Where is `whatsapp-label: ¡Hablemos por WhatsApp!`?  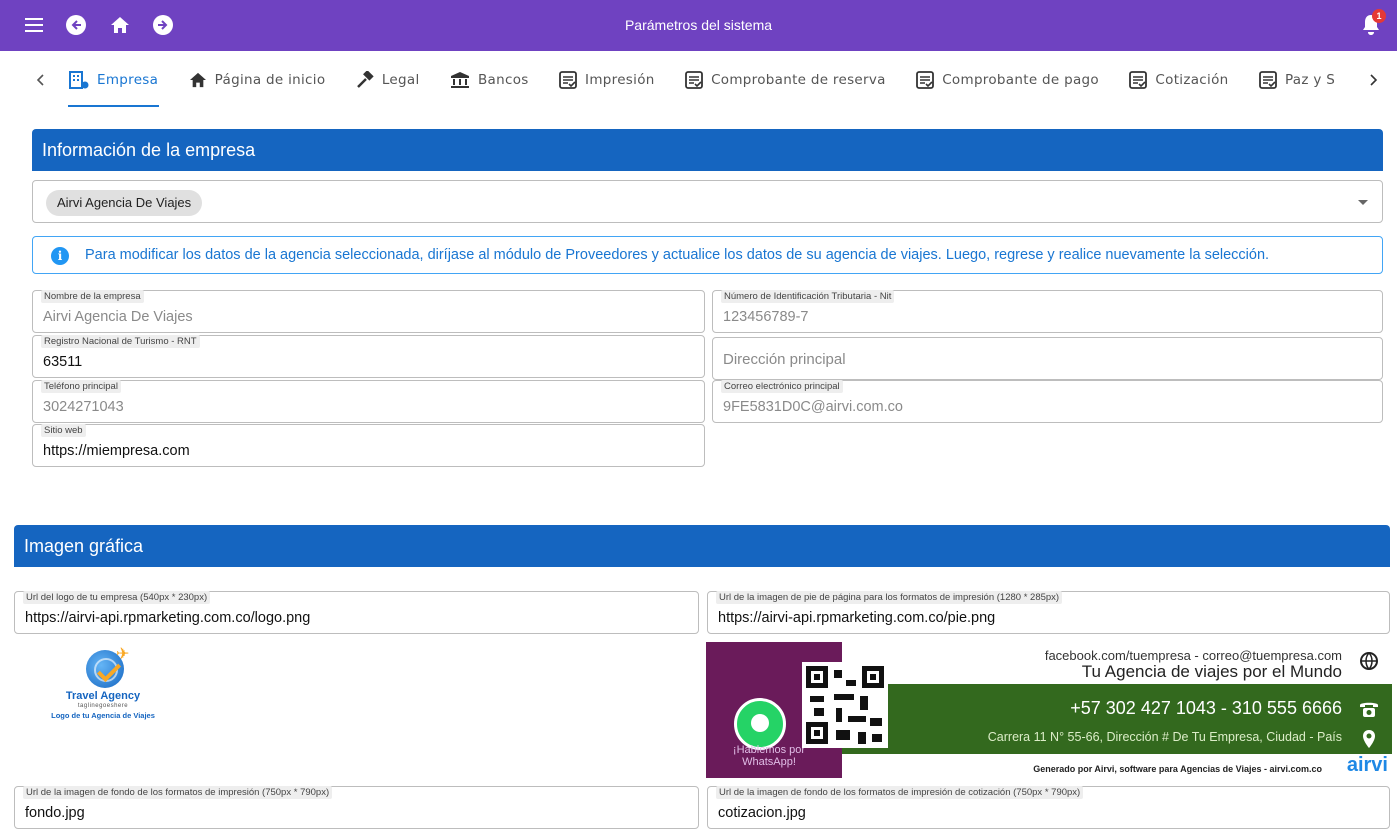 whatsapp-label: ¡Hablemos por WhatsApp! is located at coordinates (769, 756).